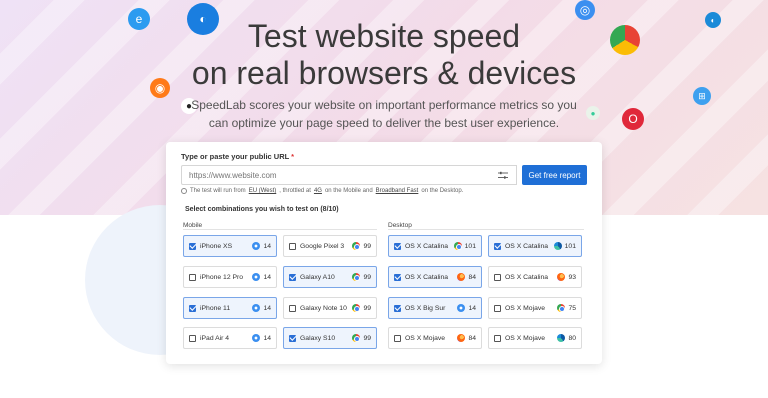 This screenshot has width=768, height=398. What do you see at coordinates (293, 156) in the screenshot?
I see `required-mark: *` at bounding box center [293, 156].